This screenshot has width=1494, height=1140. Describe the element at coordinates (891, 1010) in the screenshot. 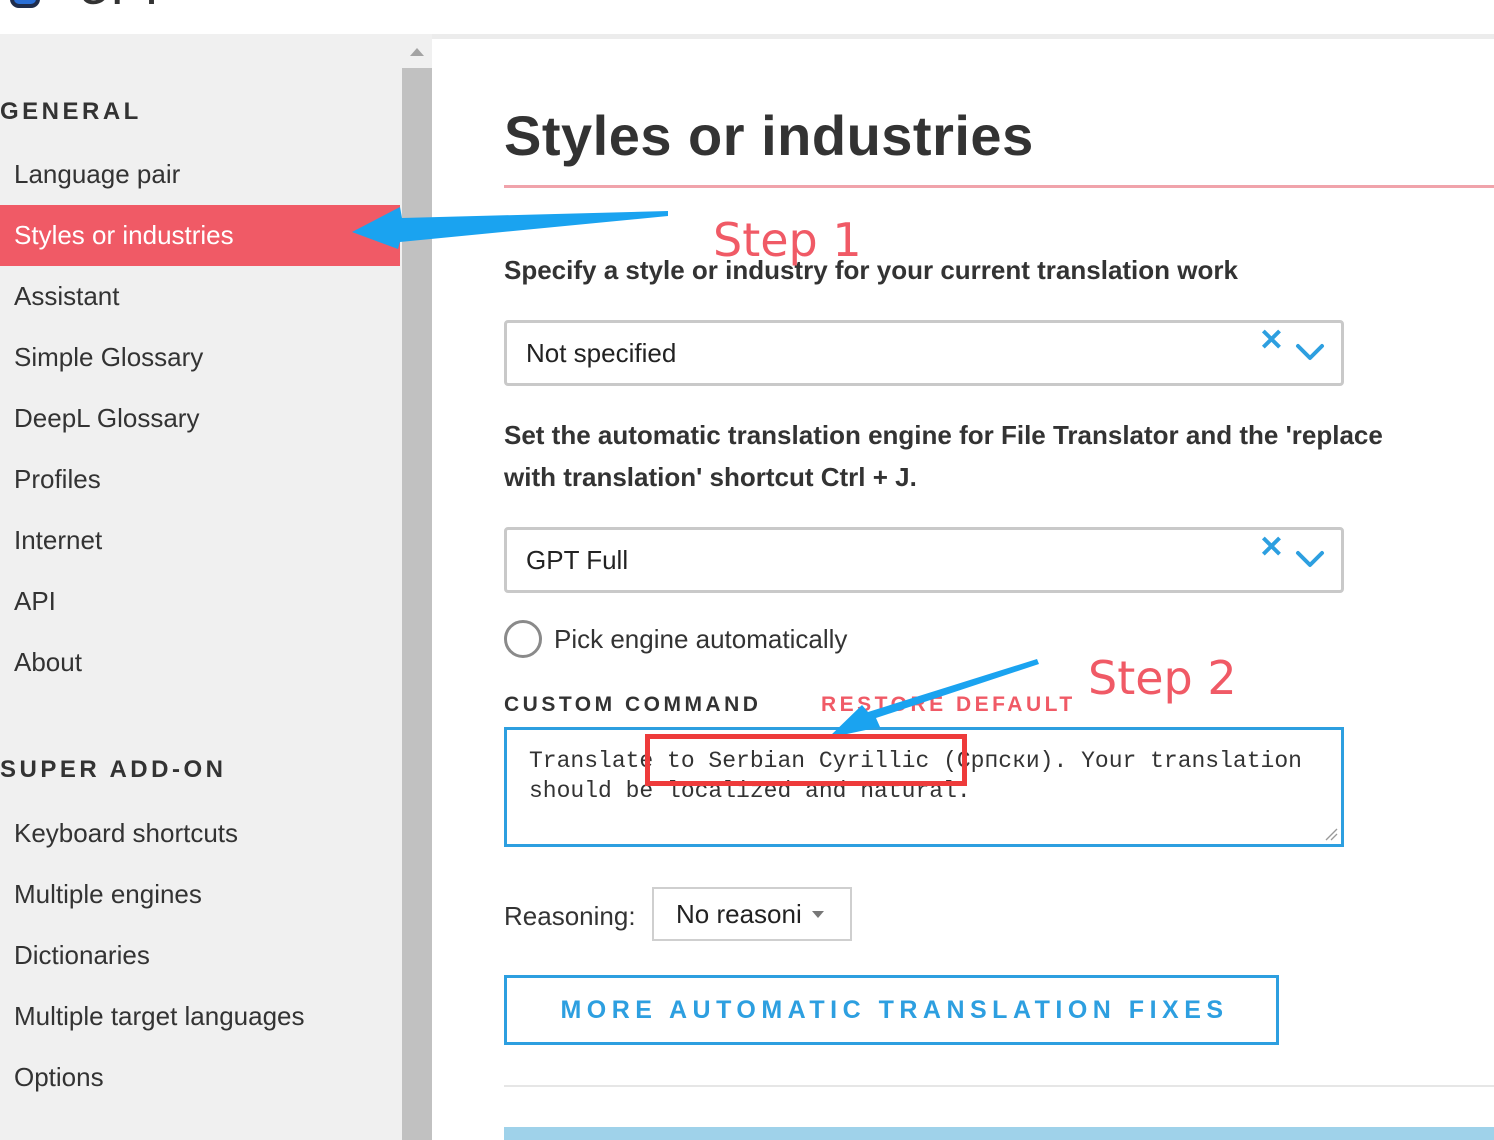

I see `more-automatic-translation-fixes-button: MORE AUTOMATIC TRANSLATION FIXES` at that location.